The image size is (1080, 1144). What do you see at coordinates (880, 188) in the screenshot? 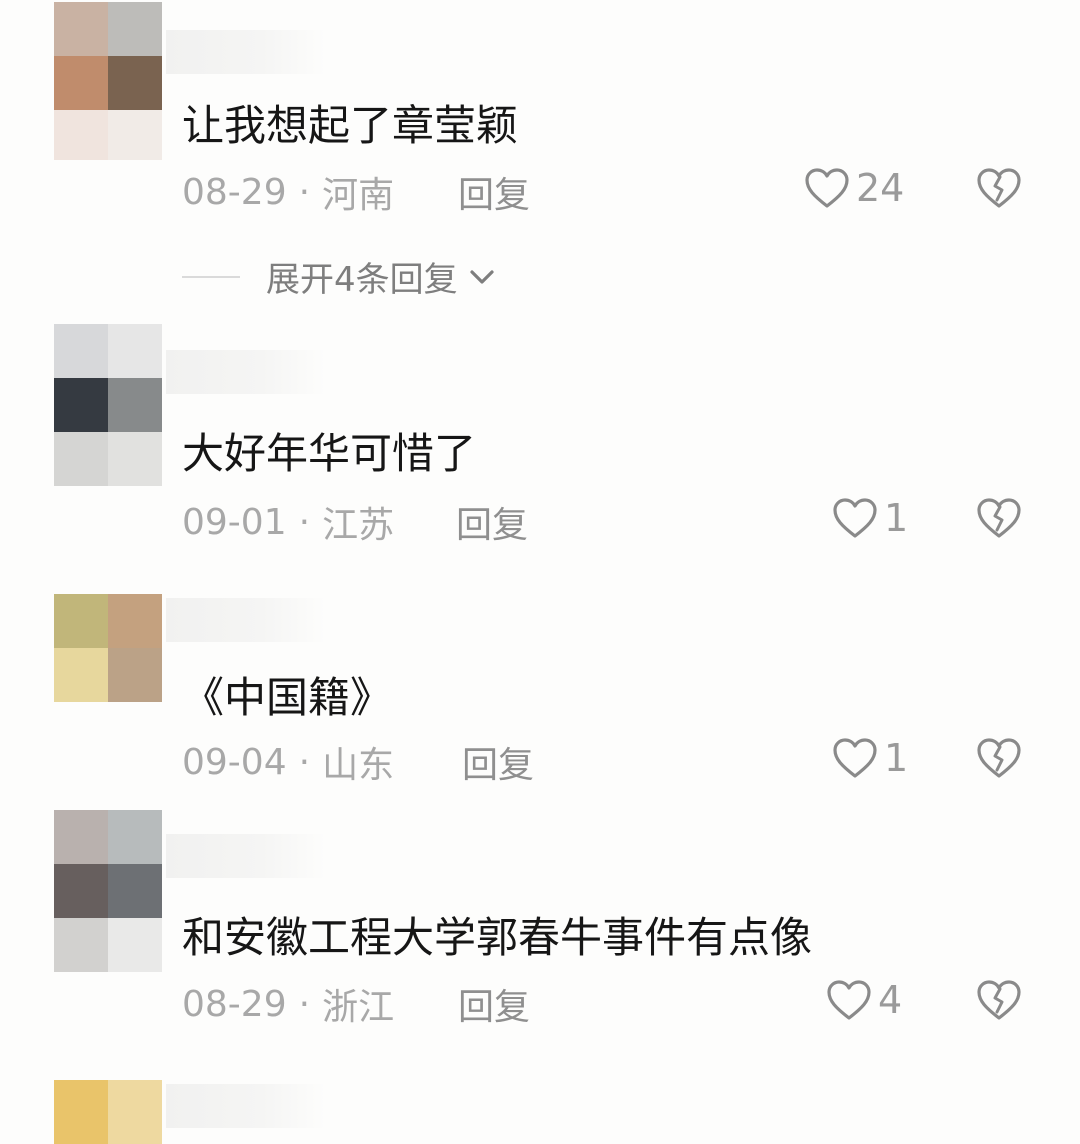
I see `like-count: 24` at bounding box center [880, 188].